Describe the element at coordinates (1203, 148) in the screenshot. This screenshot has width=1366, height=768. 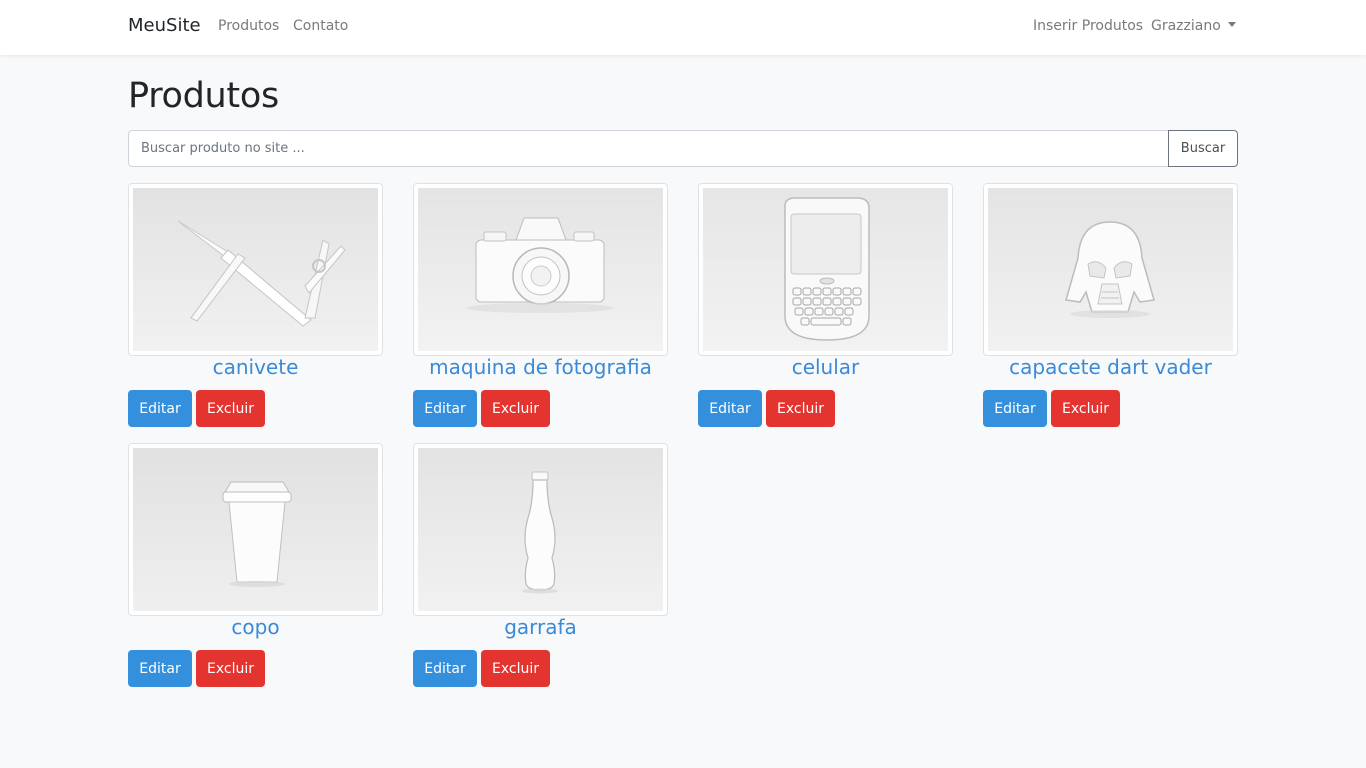
I see `search-button: Buscar` at that location.